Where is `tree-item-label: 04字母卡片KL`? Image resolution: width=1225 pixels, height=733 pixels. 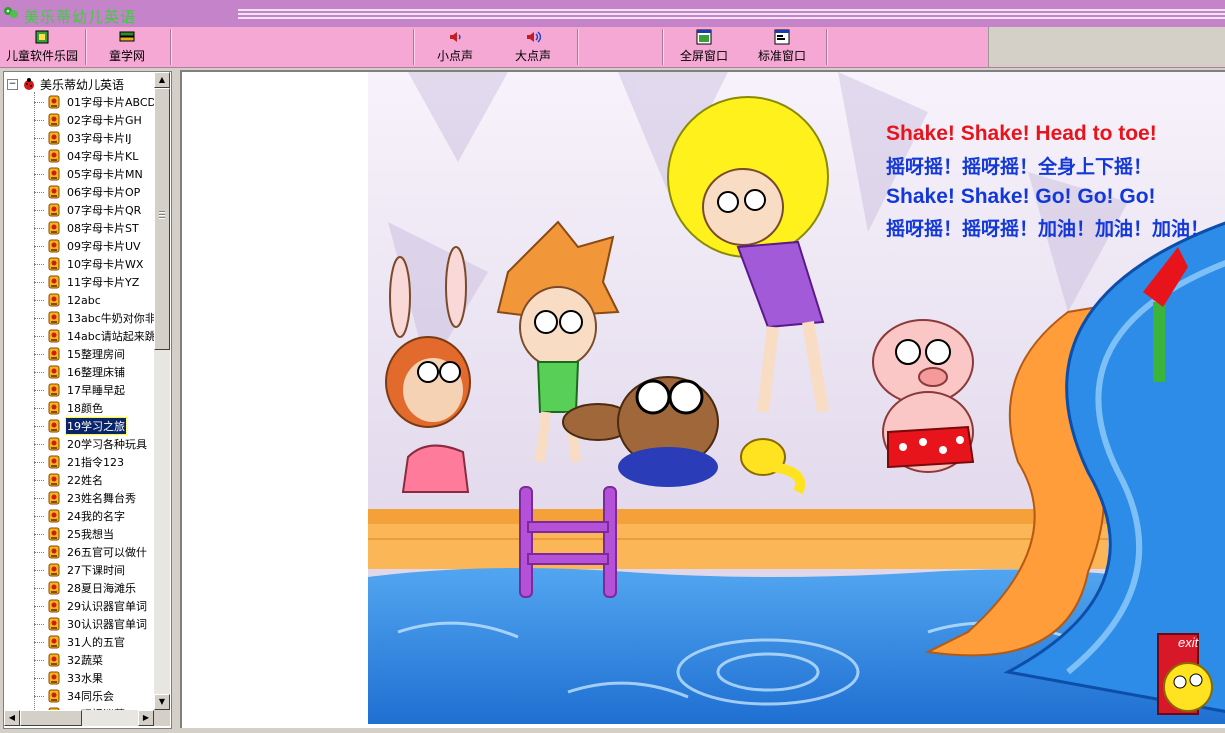 tree-item-label: 04字母卡片KL is located at coordinates (103, 156).